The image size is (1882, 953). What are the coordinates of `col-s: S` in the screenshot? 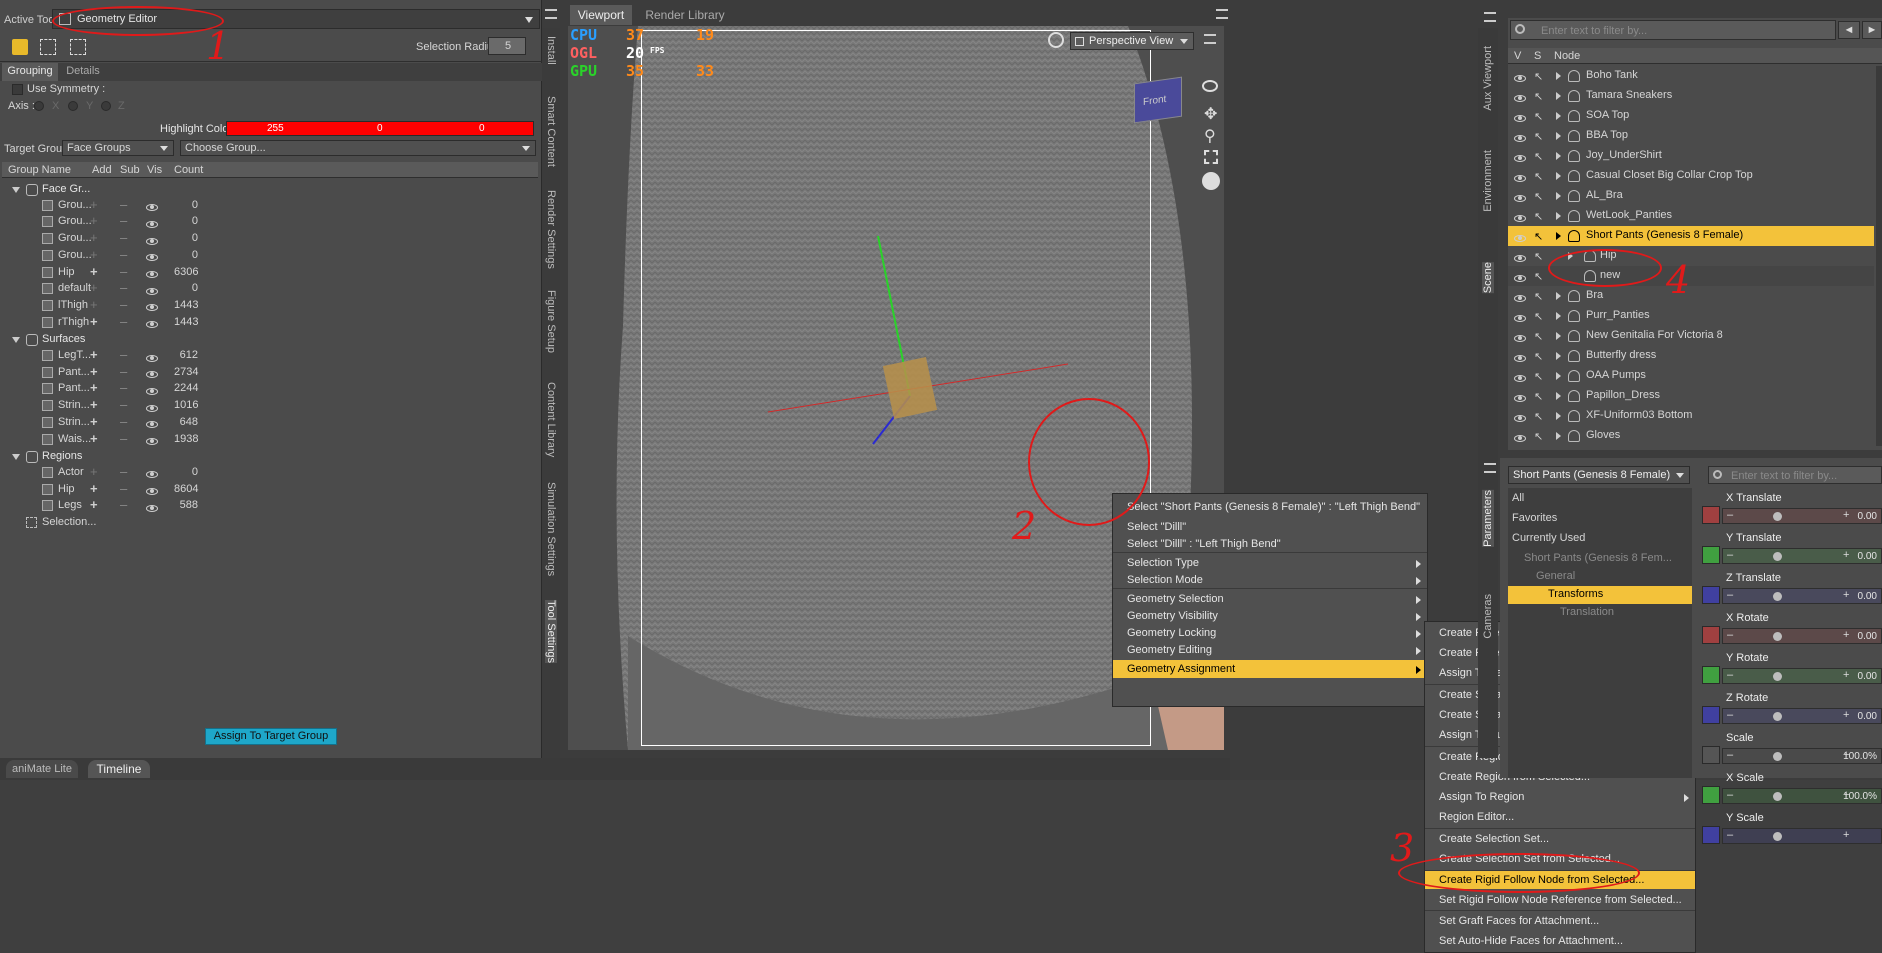 It's located at (1537, 56).